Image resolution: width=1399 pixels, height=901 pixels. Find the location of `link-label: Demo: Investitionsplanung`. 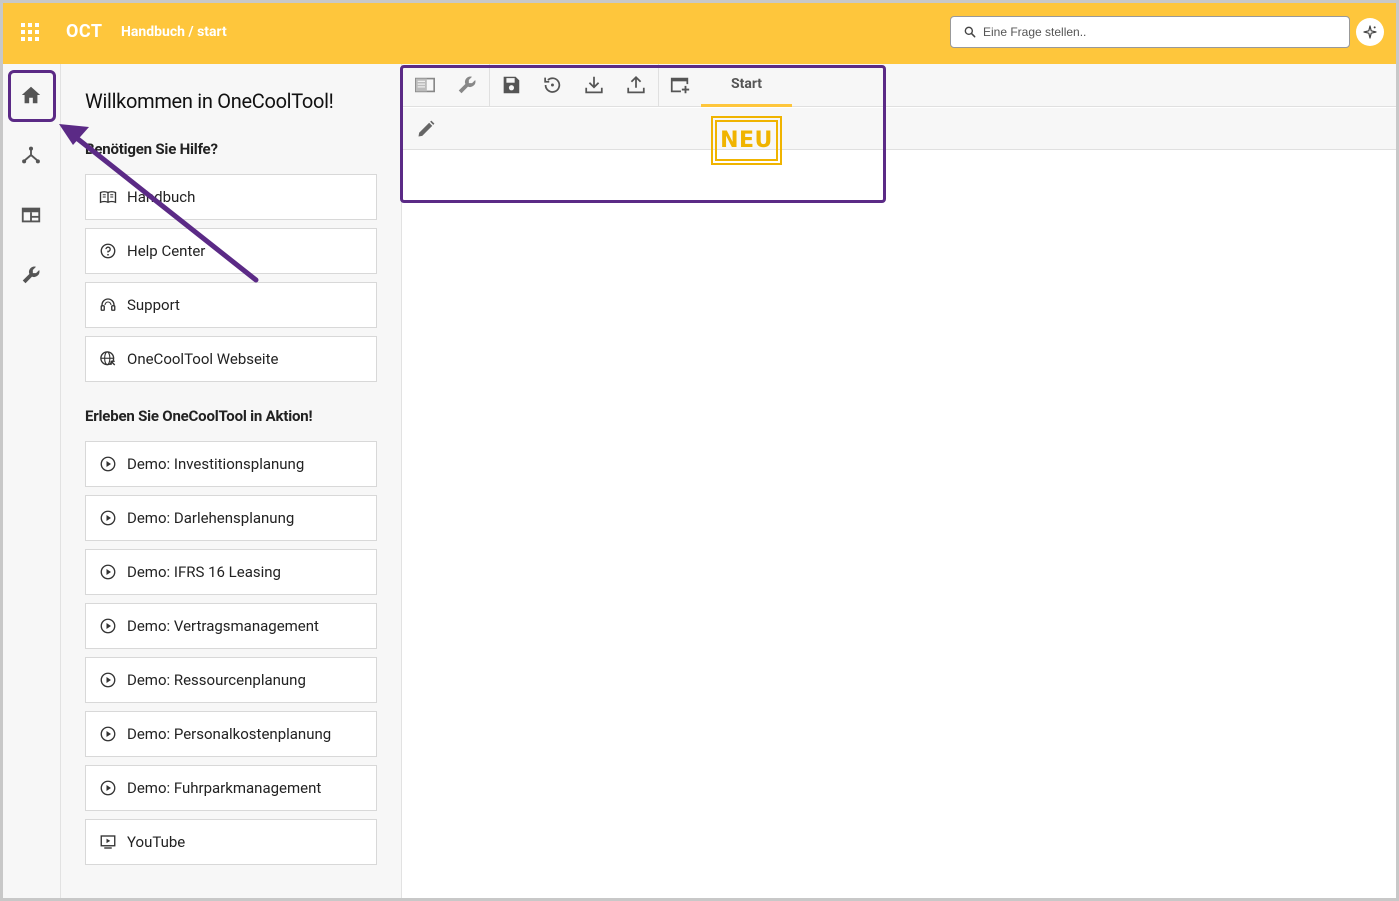

link-label: Demo: Investitionsplanung is located at coordinates (216, 464).